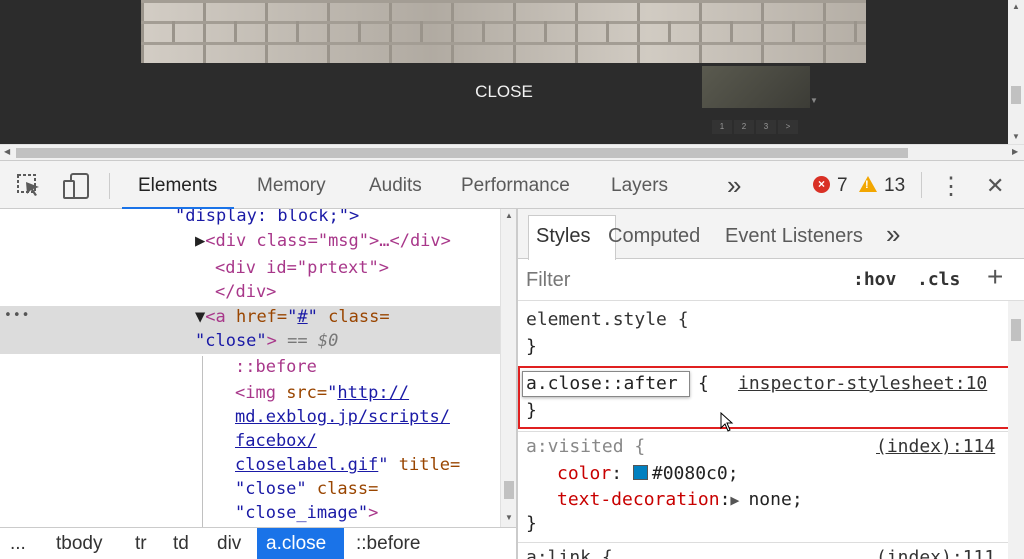 Image resolution: width=1024 pixels, height=559 pixels. I want to click on scroll-right-icon: ▶, so click(1015, 151).